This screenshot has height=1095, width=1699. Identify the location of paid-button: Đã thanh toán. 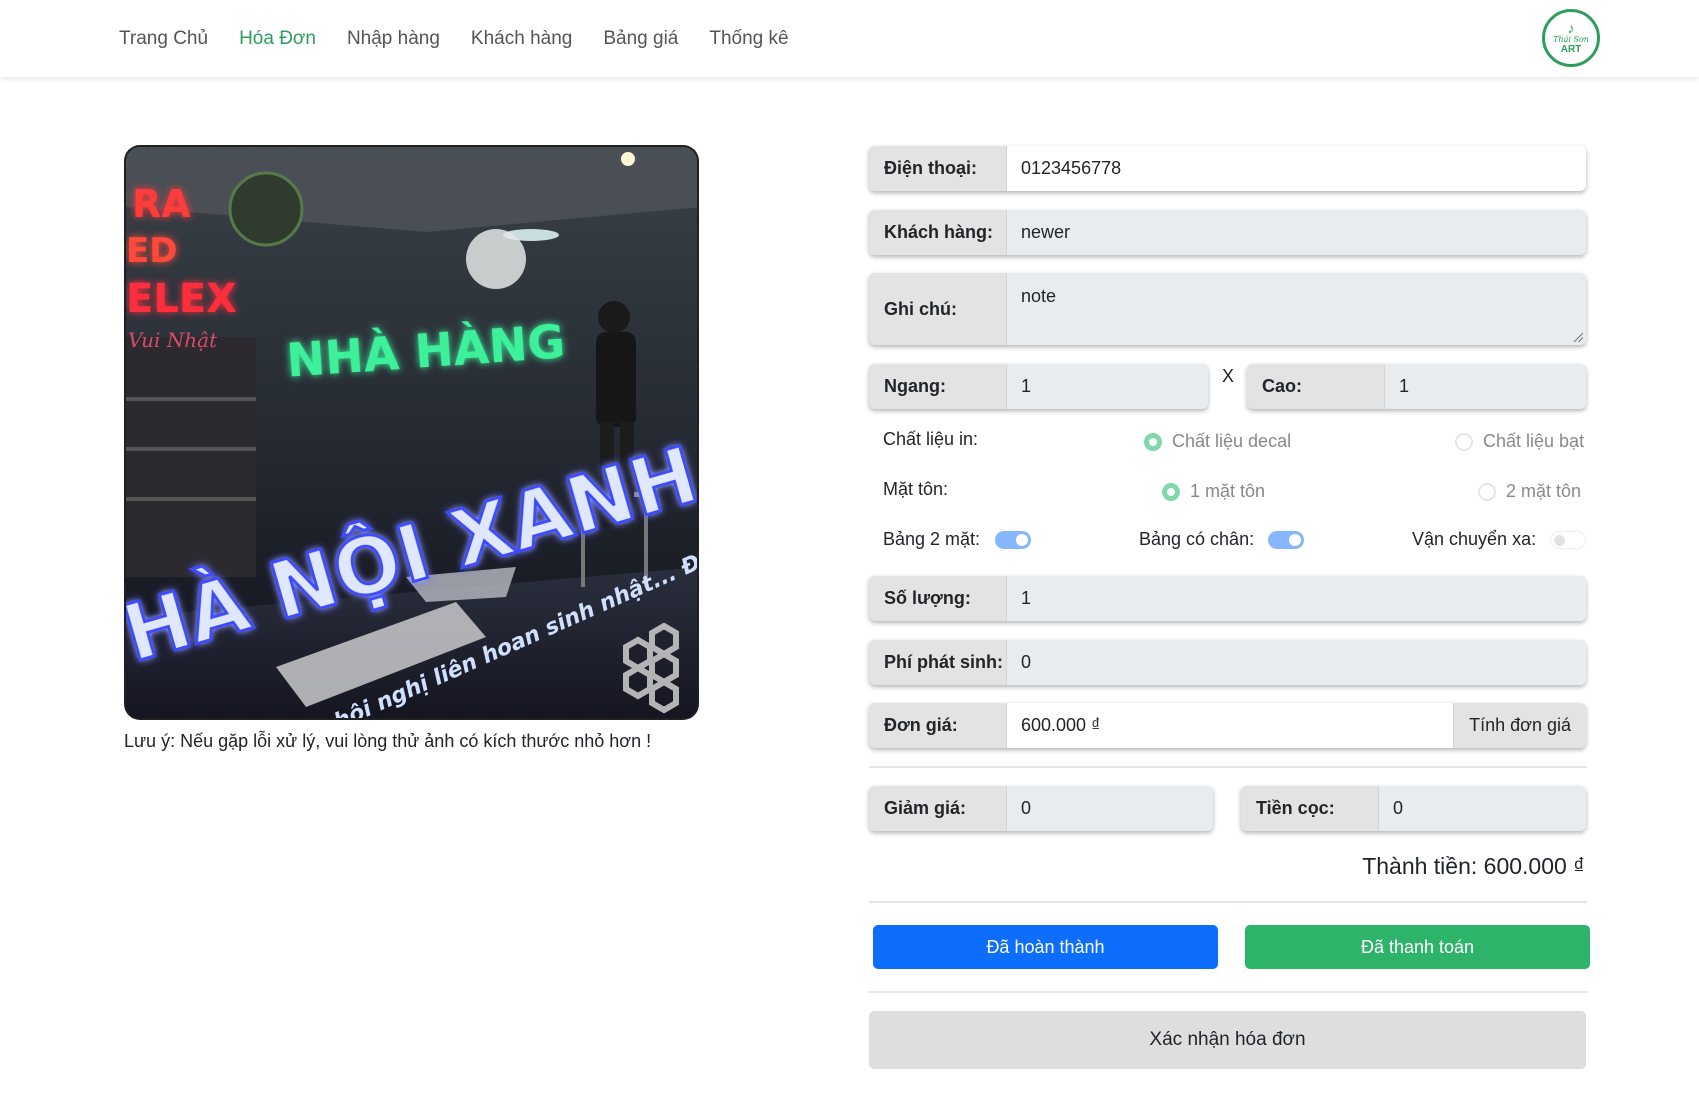
(1417, 947).